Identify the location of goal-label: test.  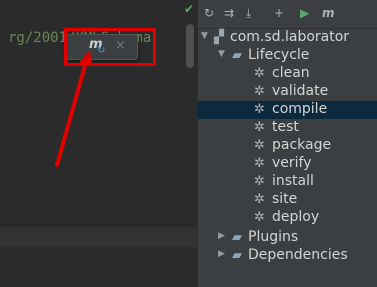
(285, 127).